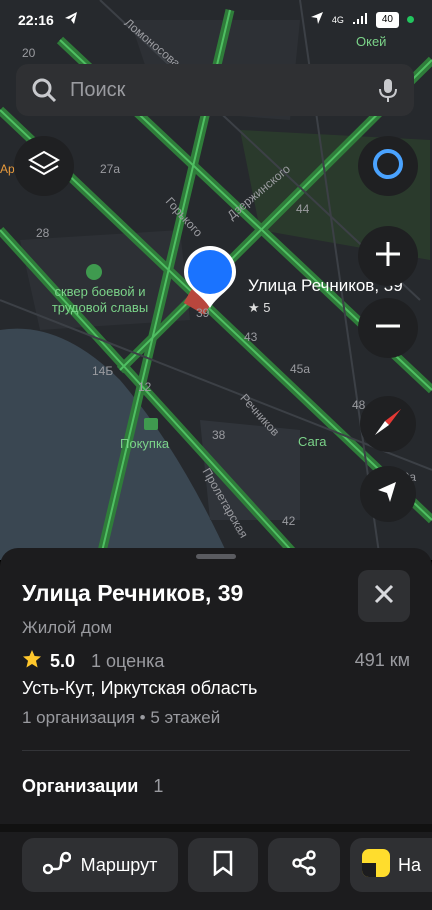  I want to click on yandex-service-button: На, so click(391, 865).